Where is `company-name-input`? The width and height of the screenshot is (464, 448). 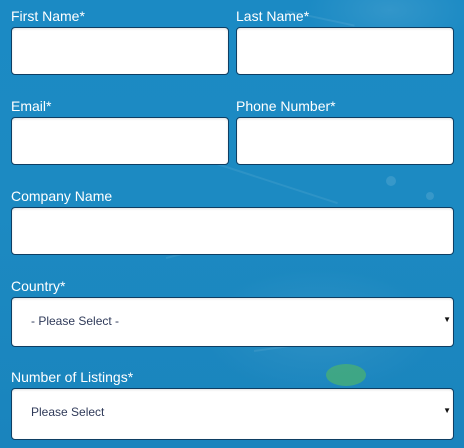 company-name-input is located at coordinates (232, 231).